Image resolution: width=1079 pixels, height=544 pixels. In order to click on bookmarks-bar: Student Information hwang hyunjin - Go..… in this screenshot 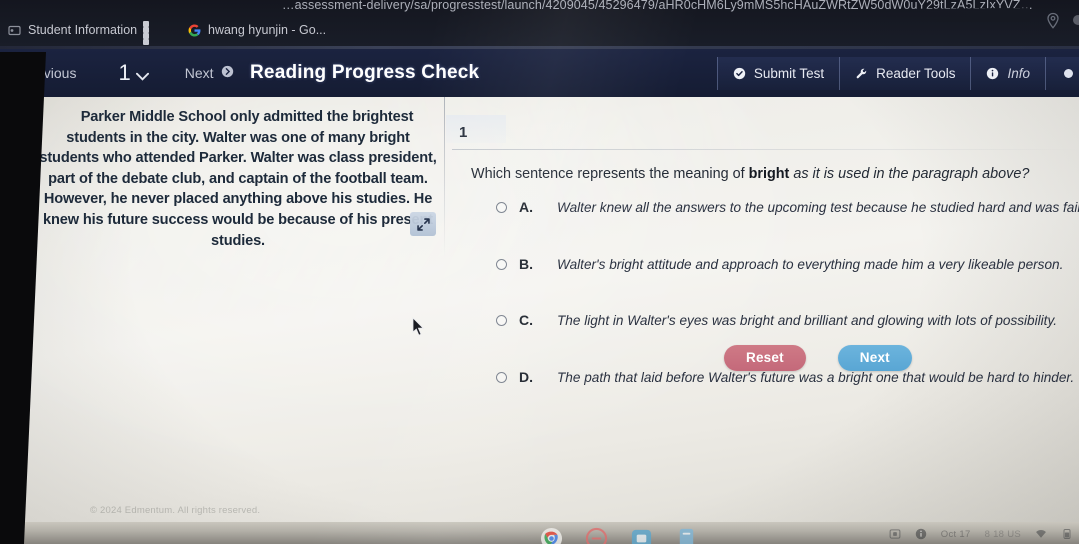, I will do `click(539, 32)`.